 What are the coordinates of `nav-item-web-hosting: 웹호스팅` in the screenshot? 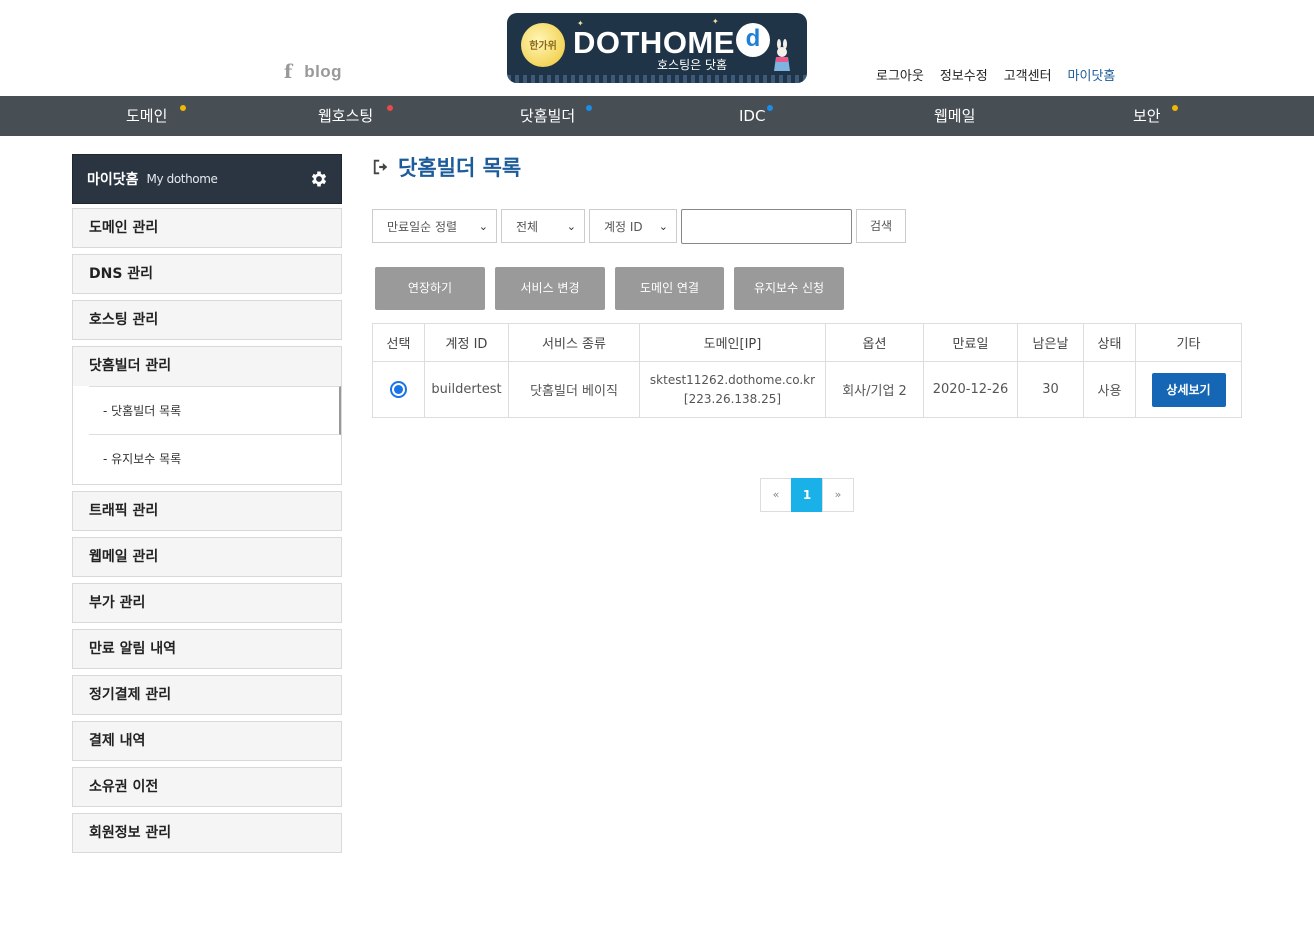 It's located at (345, 116).